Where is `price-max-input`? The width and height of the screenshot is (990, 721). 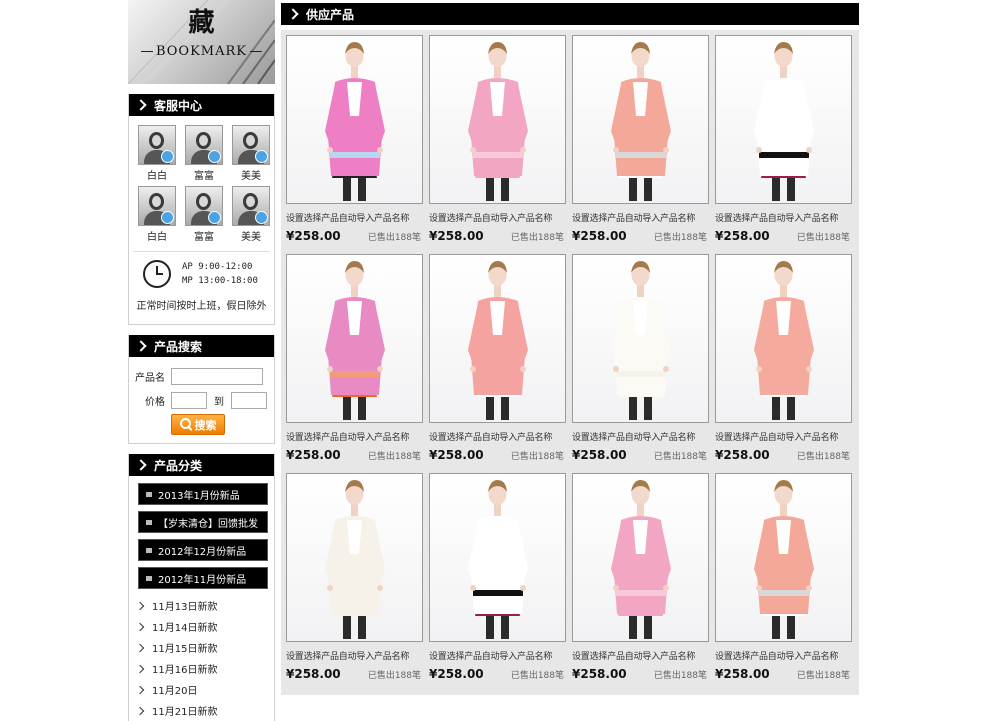 price-max-input is located at coordinates (249, 400).